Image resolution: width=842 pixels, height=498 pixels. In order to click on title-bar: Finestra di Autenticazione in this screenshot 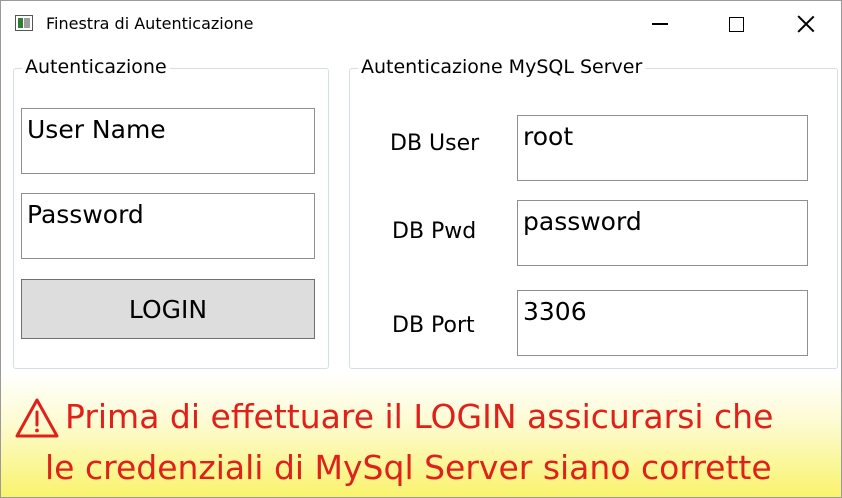, I will do `click(421, 24)`.